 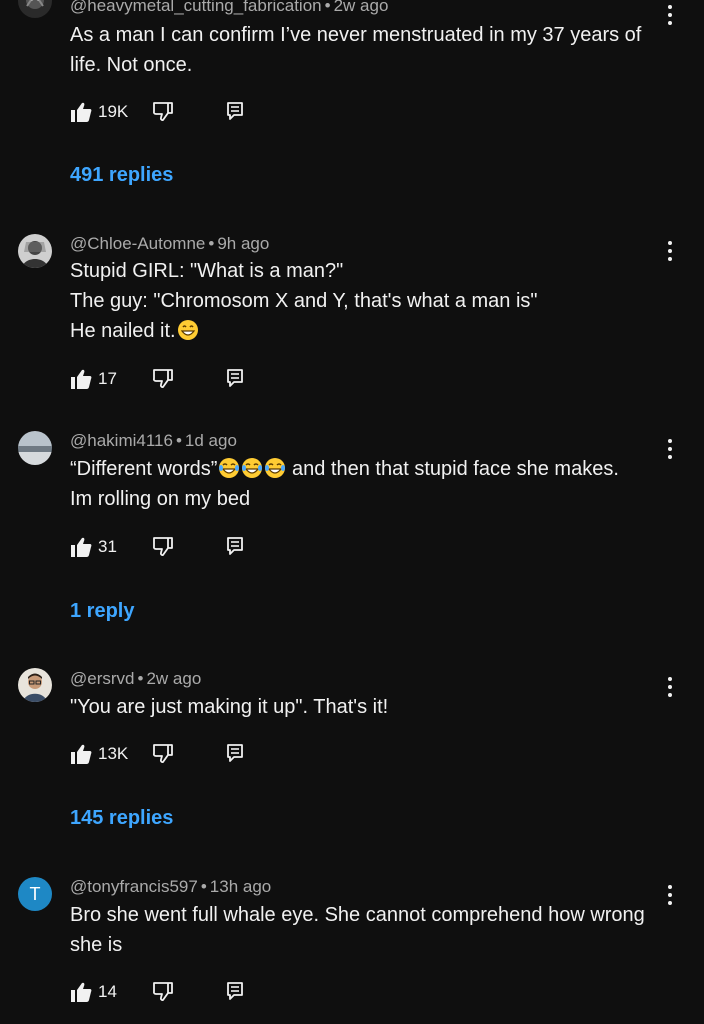 I want to click on author-name: @Chloe-Automne, so click(x=137, y=243).